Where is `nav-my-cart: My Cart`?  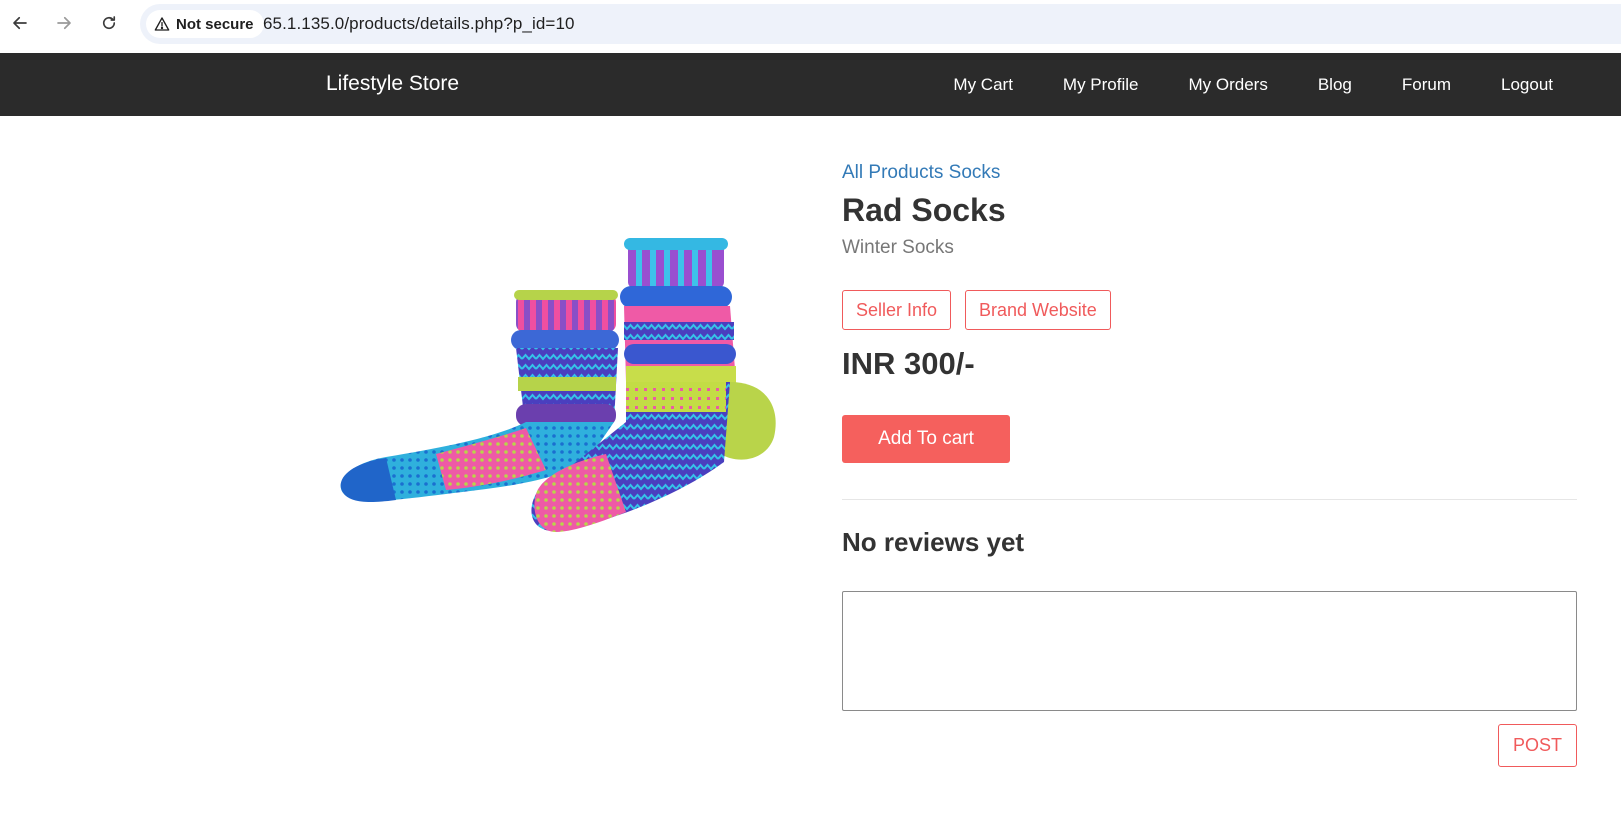 nav-my-cart: My Cart is located at coordinates (983, 85).